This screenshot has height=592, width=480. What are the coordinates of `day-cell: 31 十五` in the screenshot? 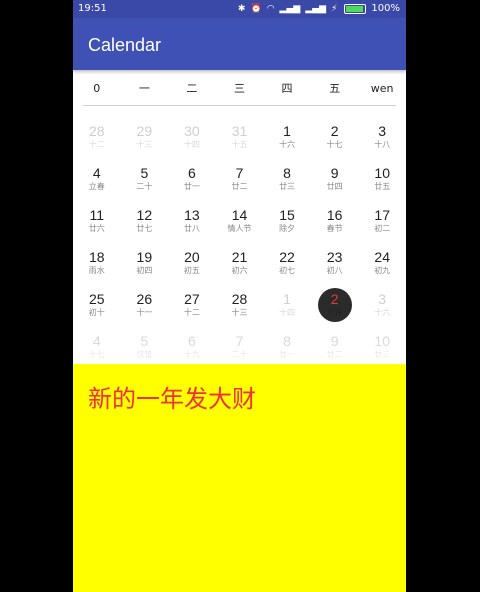 It's located at (240, 133).